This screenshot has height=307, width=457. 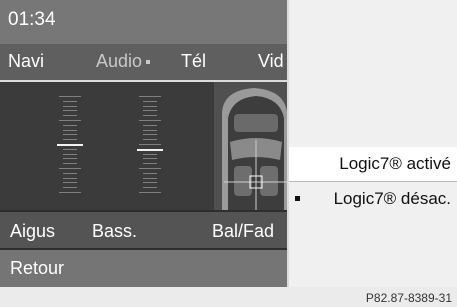 I want to click on menu-item-video: Vid, so click(x=271, y=61).